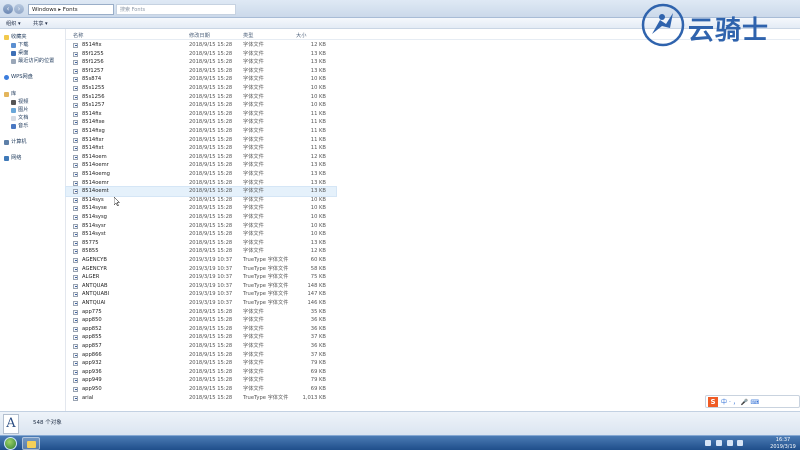 Image resolution: width=800 pixels, height=450 pixels. I want to click on column-date: 修改日期, so click(199, 35).